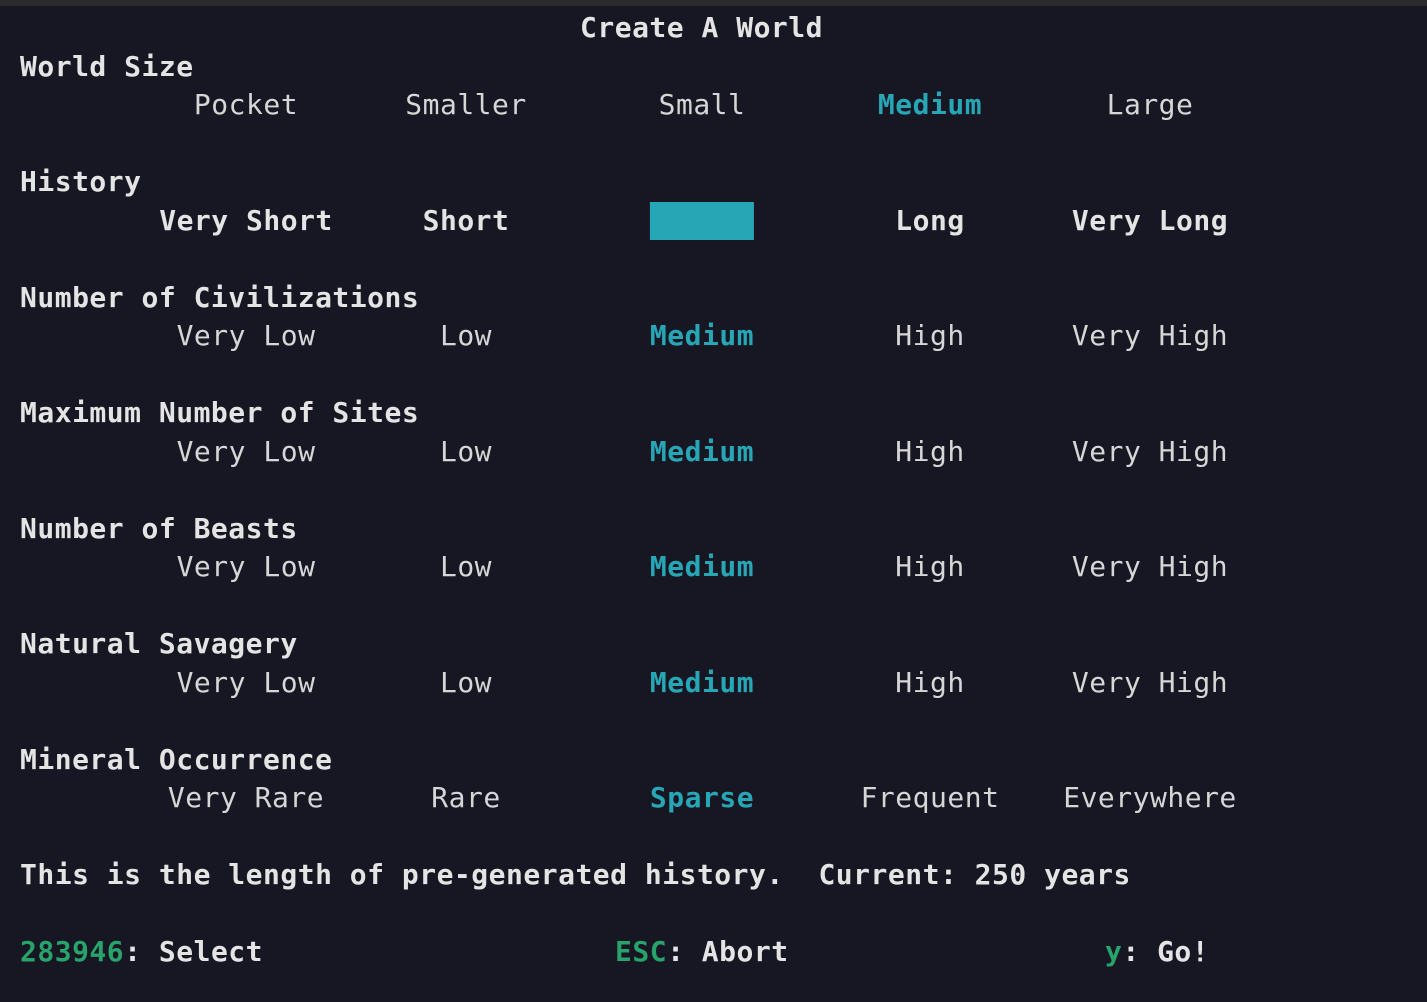 This screenshot has height=1002, width=1427. What do you see at coordinates (929, 221) in the screenshot?
I see `setting-option: Long` at bounding box center [929, 221].